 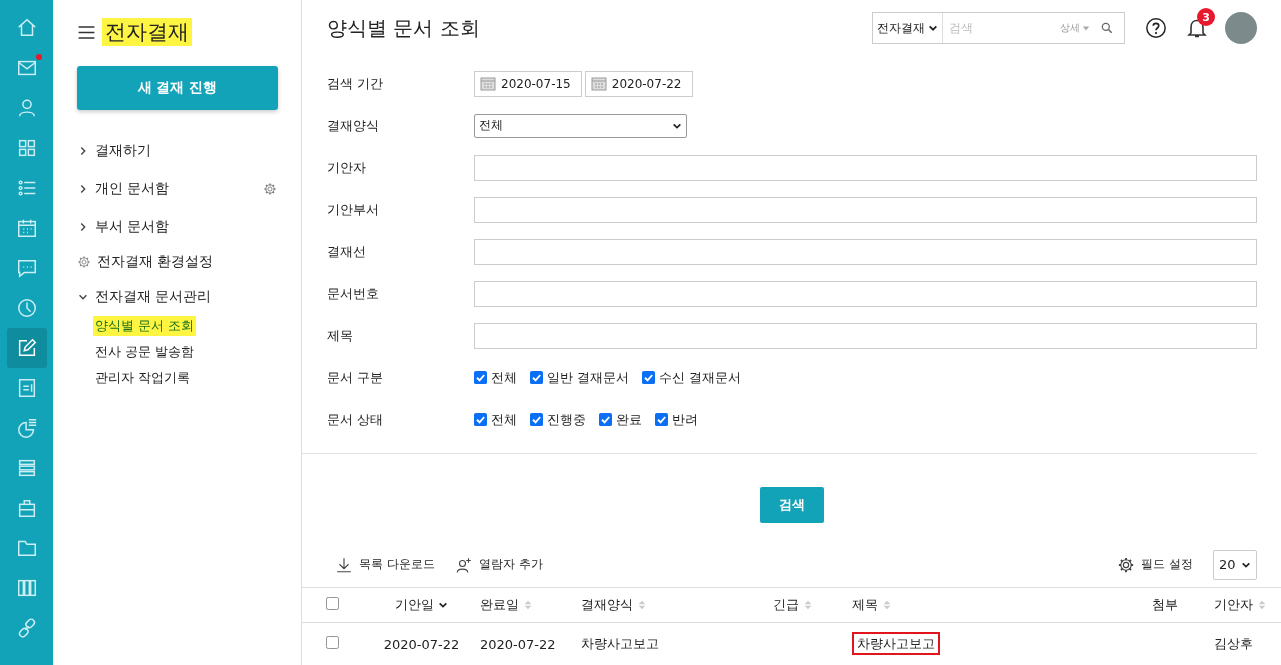 I want to click on download-icon, so click(x=344, y=564).